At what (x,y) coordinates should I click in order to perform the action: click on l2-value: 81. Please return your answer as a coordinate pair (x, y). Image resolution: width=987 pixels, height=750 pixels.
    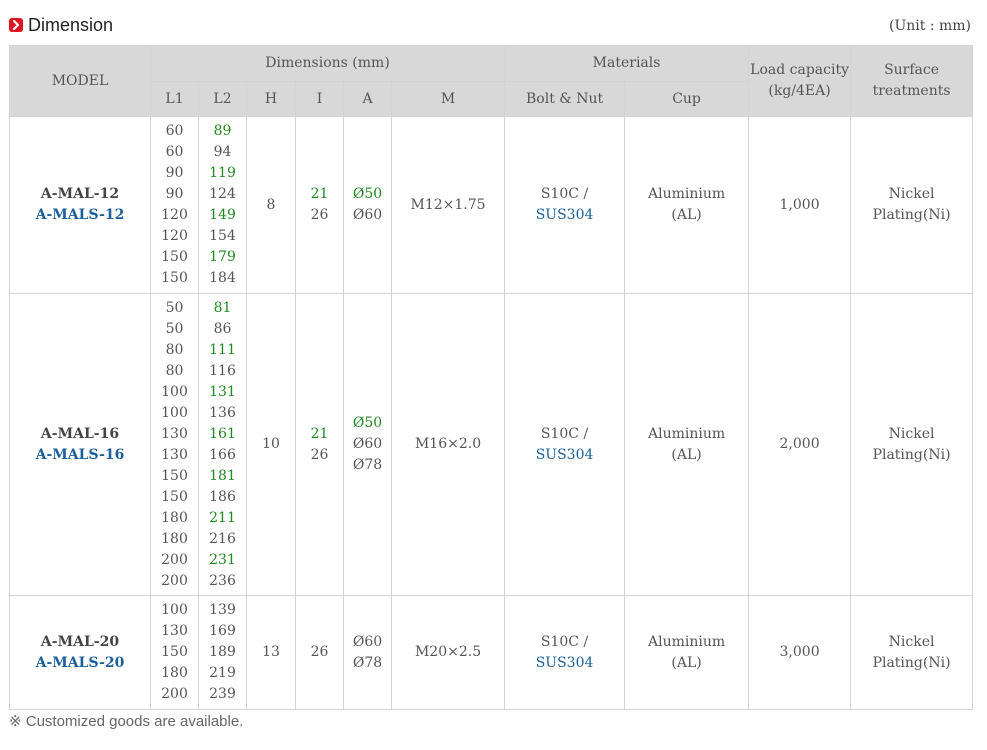
    Looking at the image, I should click on (222, 307).